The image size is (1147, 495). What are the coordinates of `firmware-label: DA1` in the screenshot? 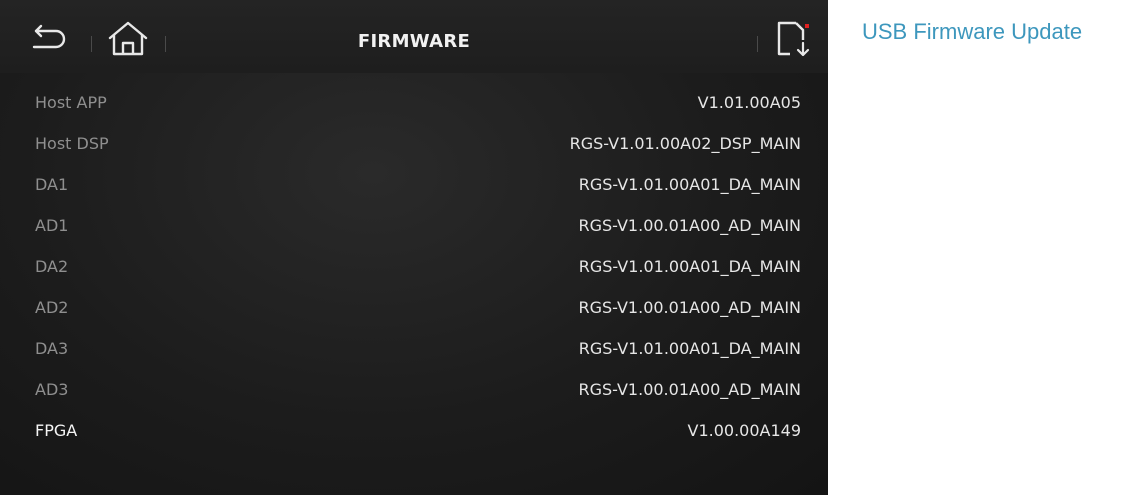 It's located at (52, 184).